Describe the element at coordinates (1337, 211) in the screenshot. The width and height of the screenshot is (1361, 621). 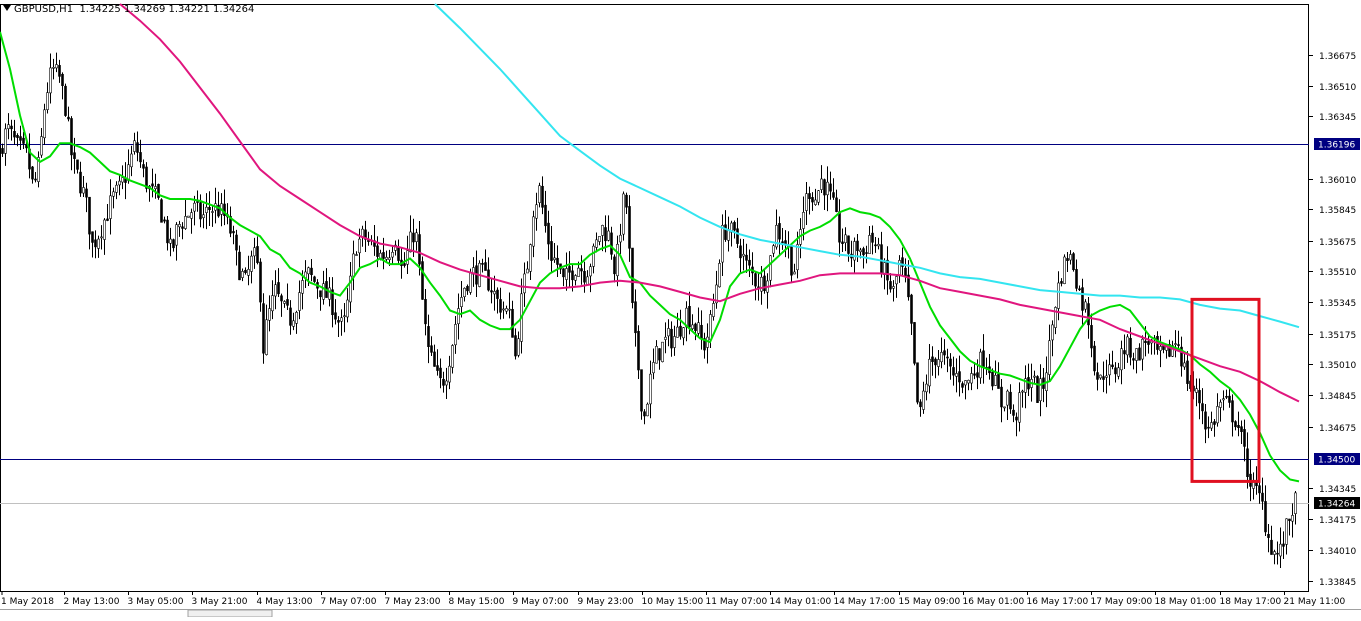
I see `y-tick-label: 1.35845` at that location.